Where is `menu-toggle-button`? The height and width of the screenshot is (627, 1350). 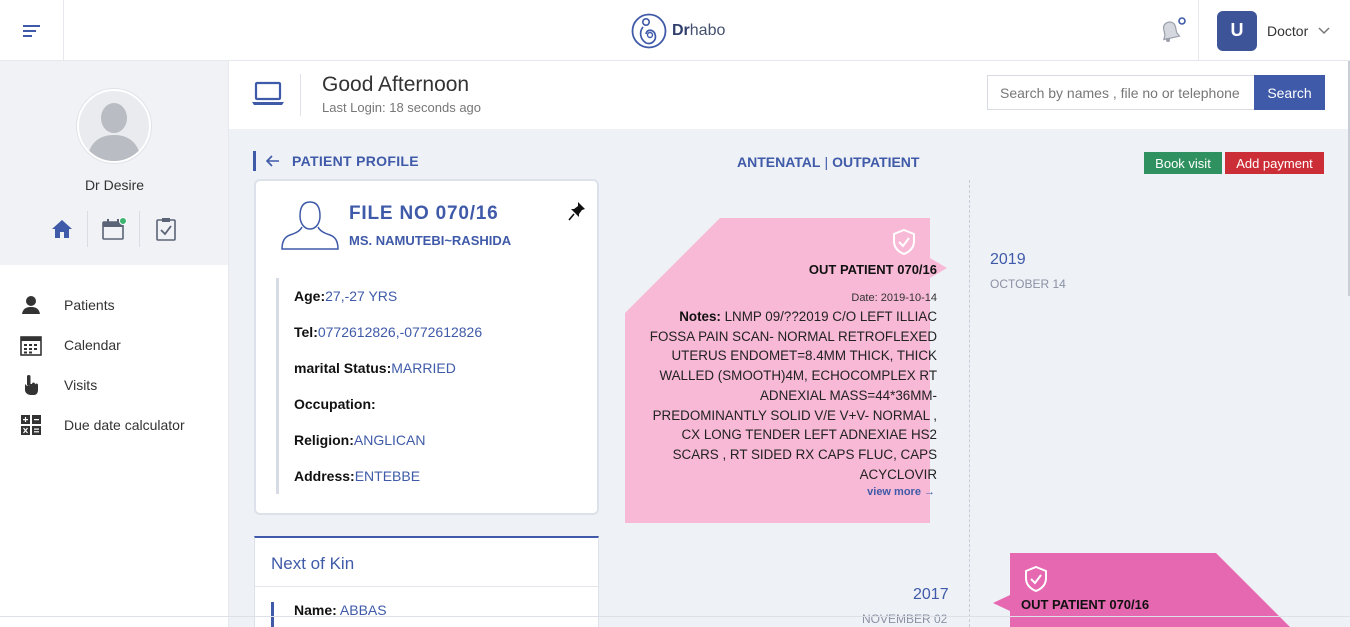 menu-toggle-button is located at coordinates (32, 30).